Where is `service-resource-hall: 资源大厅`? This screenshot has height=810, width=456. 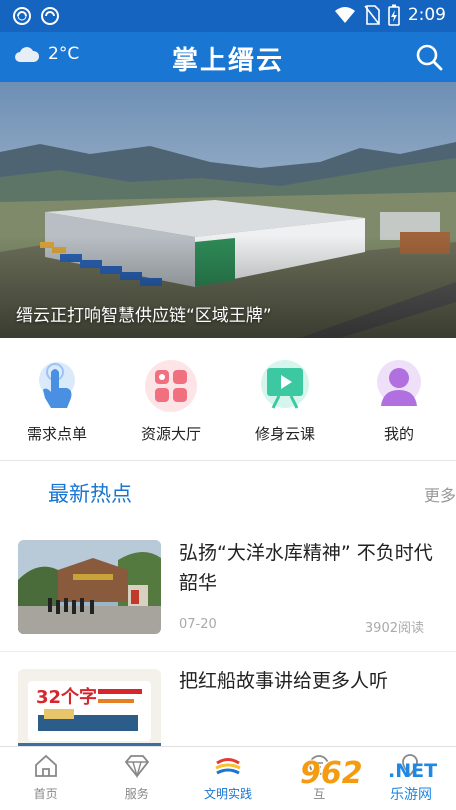 service-resource-hall: 资源大厅 is located at coordinates (171, 399).